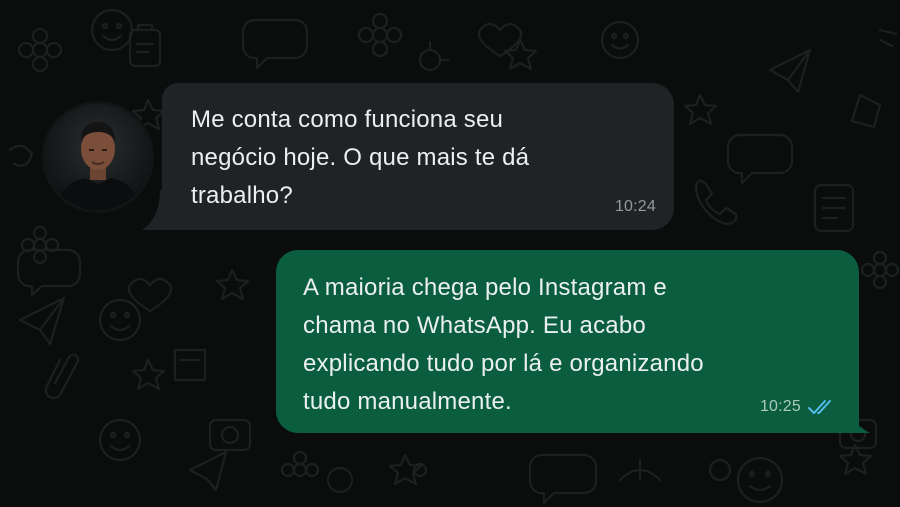  I want to click on person-photo-icon, so click(98, 157).